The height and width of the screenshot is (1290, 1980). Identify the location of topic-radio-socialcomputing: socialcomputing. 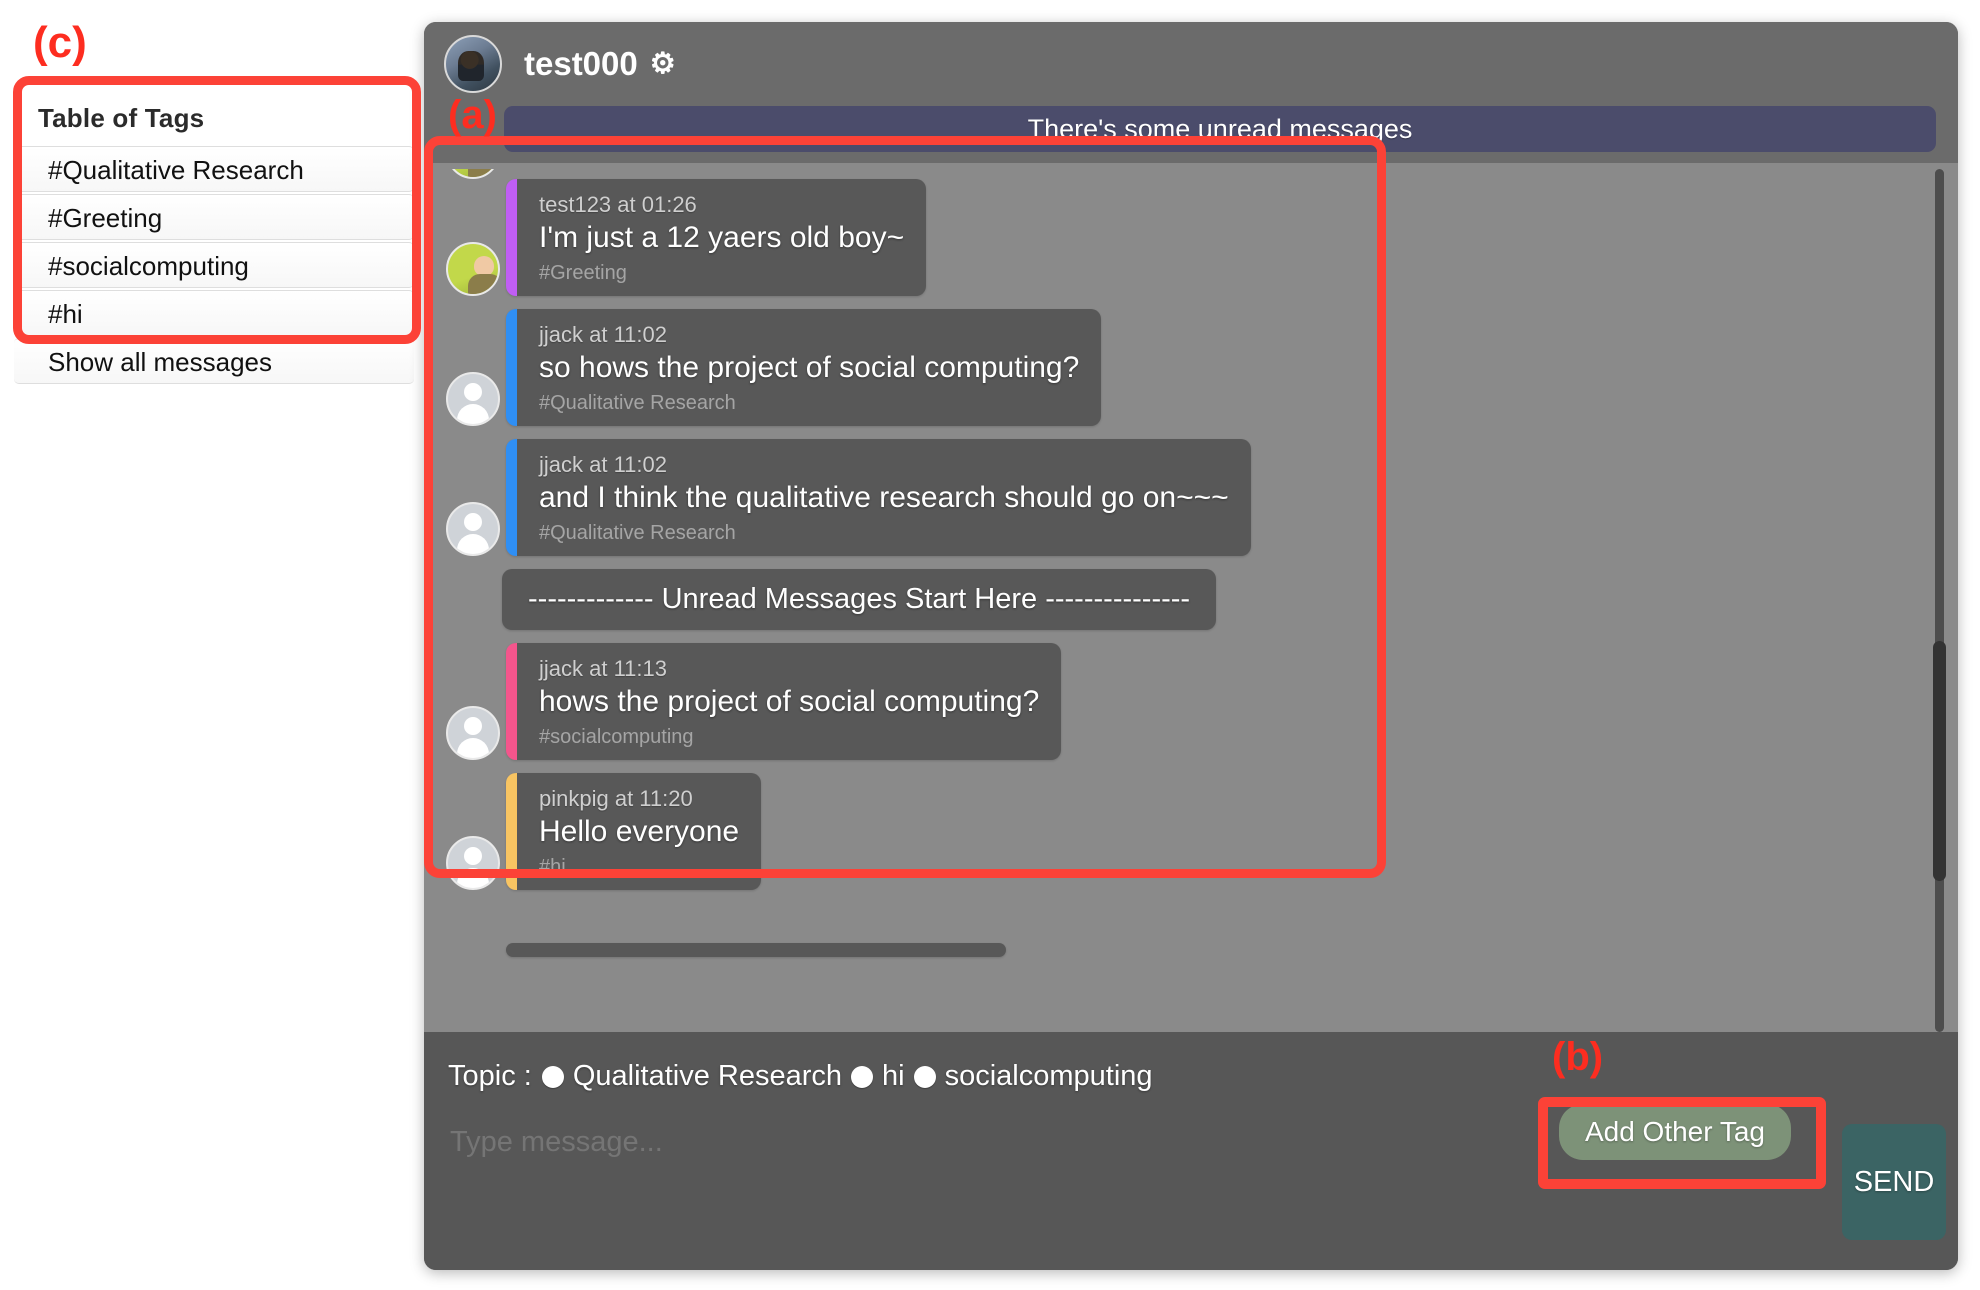
(1033, 1076).